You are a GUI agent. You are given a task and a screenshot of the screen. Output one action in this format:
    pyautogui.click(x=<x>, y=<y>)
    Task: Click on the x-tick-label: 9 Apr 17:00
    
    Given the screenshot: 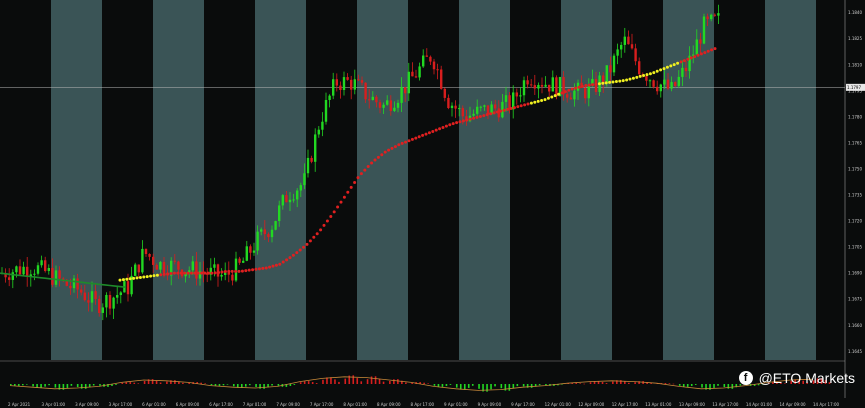 What is the action you would take?
    pyautogui.click(x=523, y=404)
    